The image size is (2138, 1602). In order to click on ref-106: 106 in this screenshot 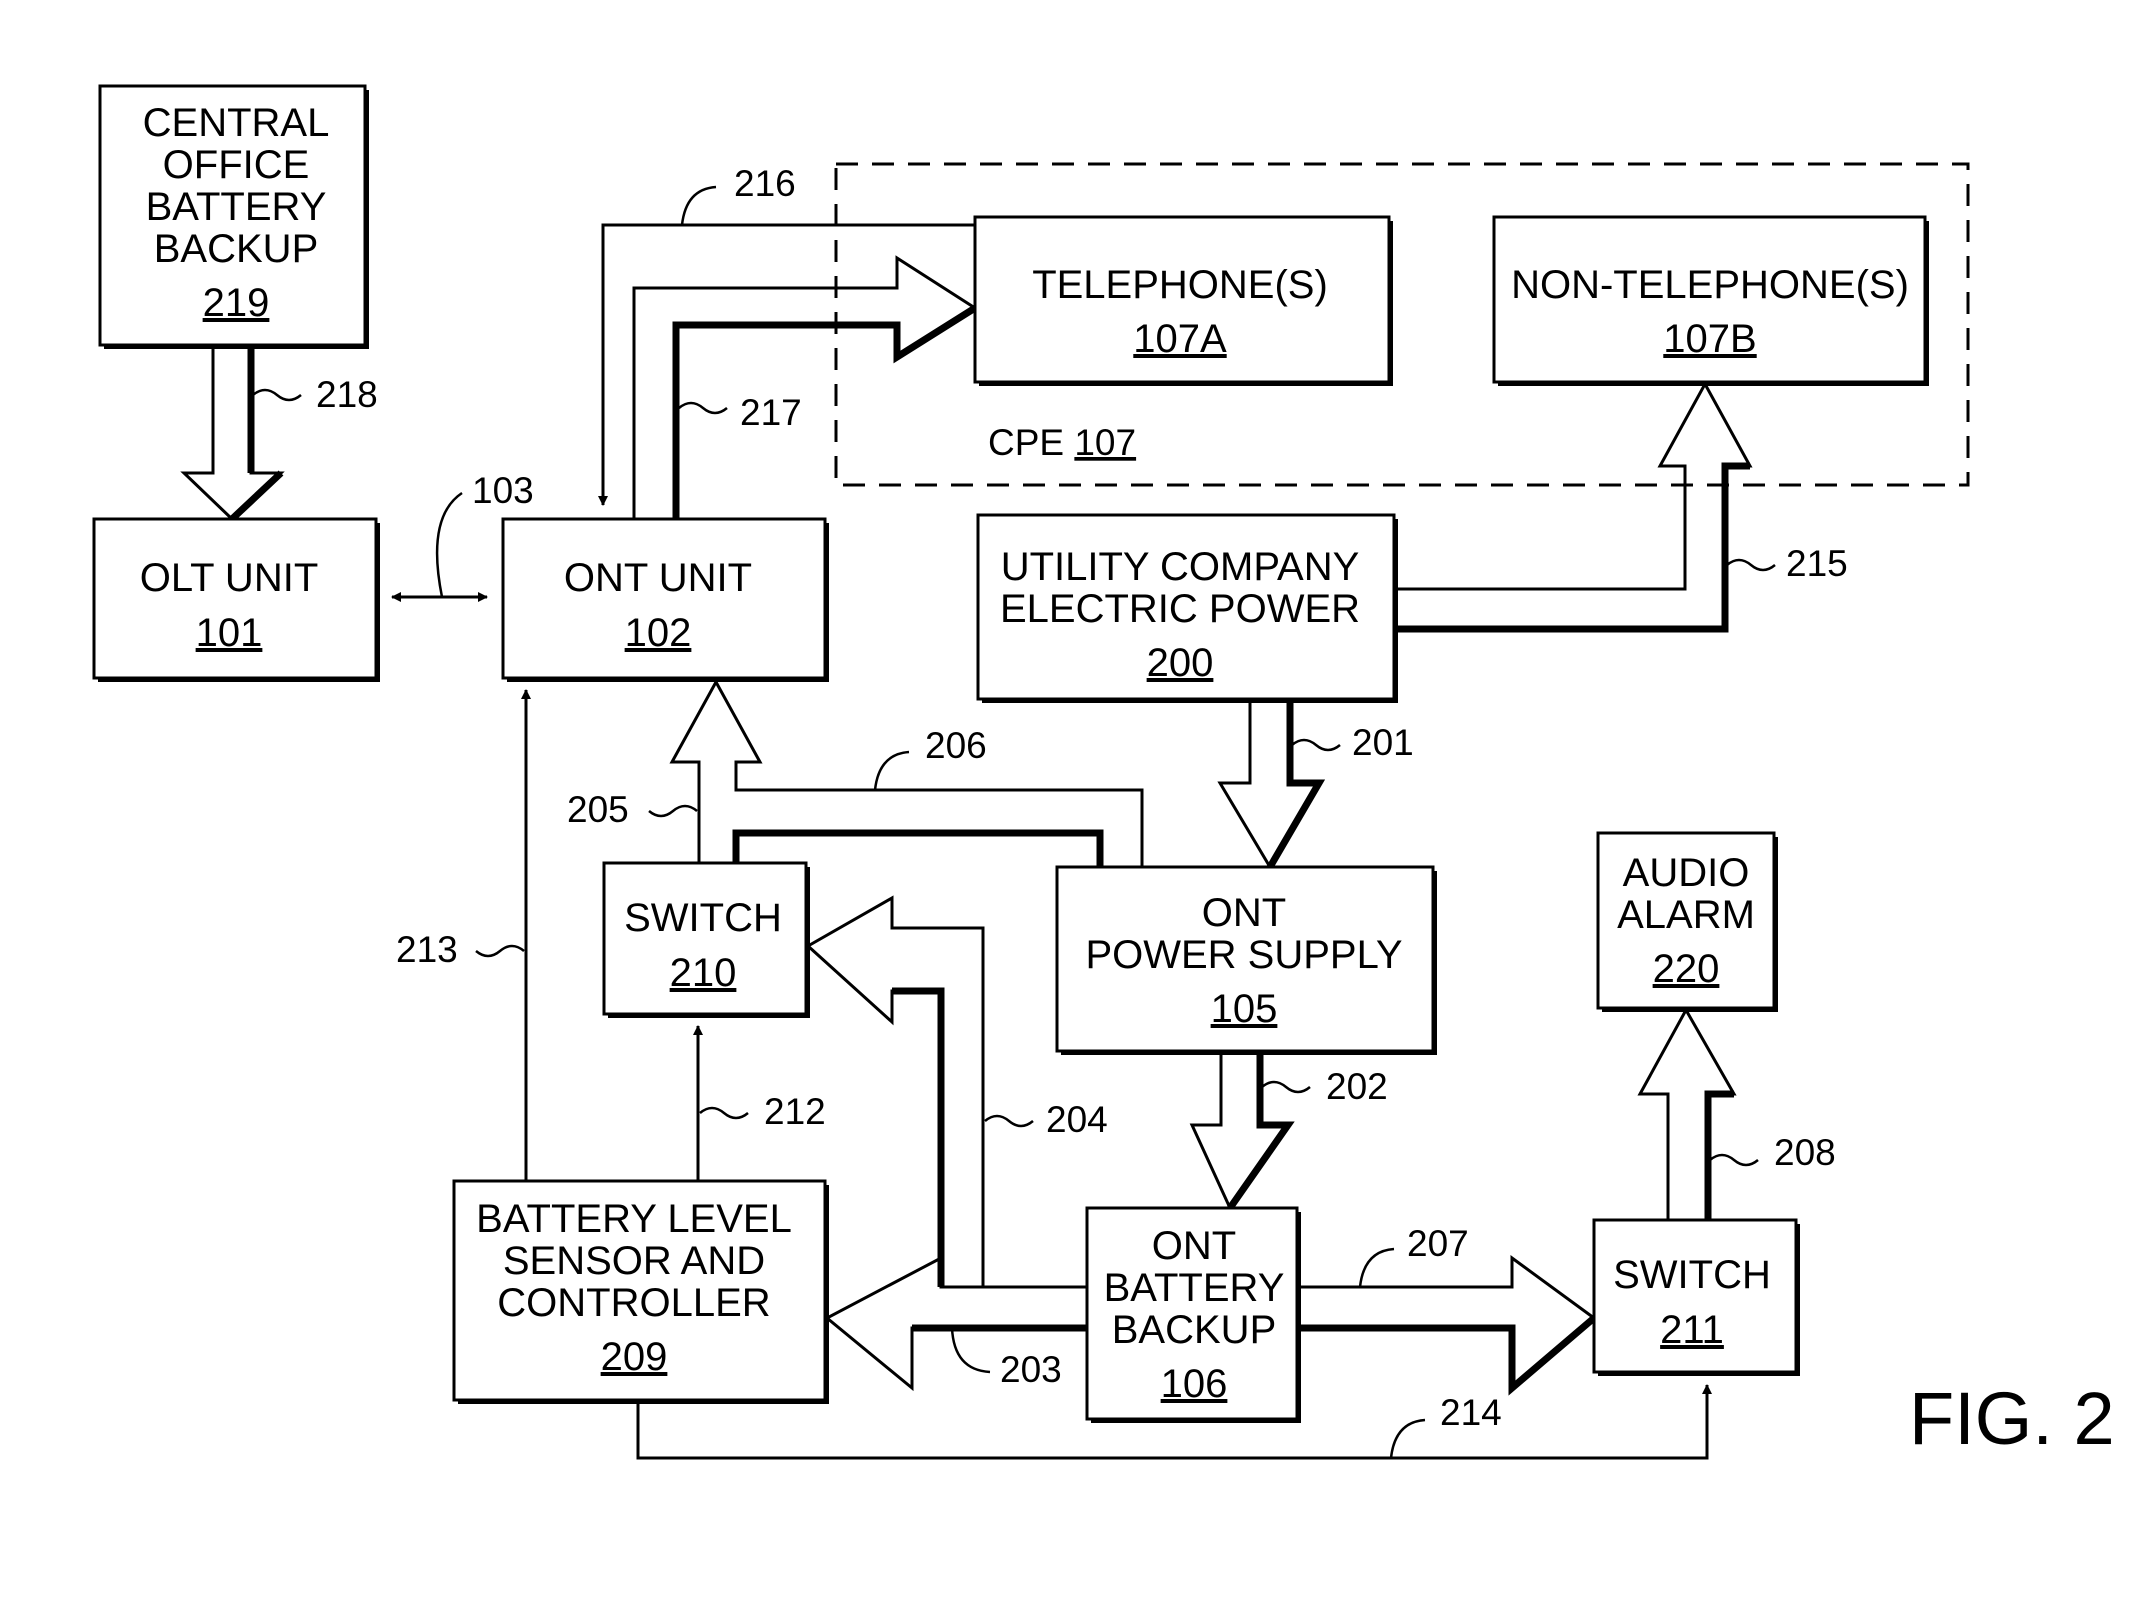, I will do `click(1194, 1384)`.